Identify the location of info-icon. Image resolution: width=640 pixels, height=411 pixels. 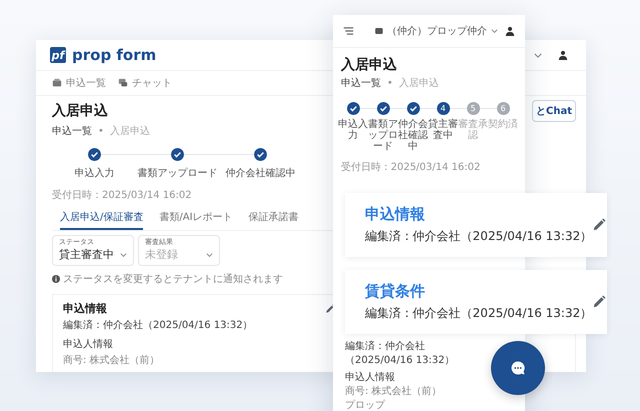
(56, 279).